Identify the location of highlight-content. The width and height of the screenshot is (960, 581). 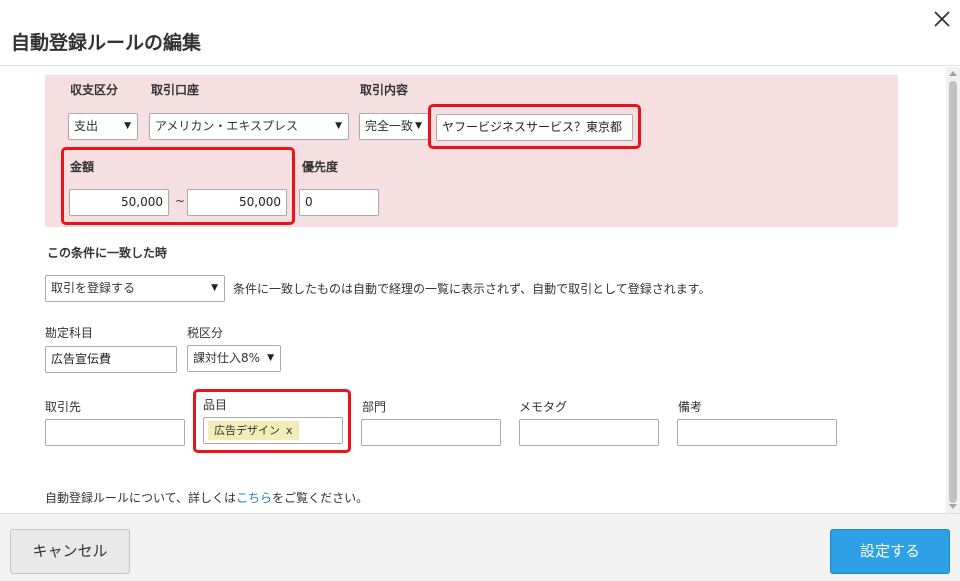
(534, 126).